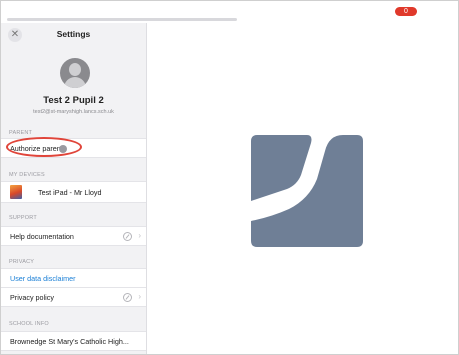 This screenshot has width=459, height=355. Describe the element at coordinates (75, 69) in the screenshot. I see `avatar-head` at that location.